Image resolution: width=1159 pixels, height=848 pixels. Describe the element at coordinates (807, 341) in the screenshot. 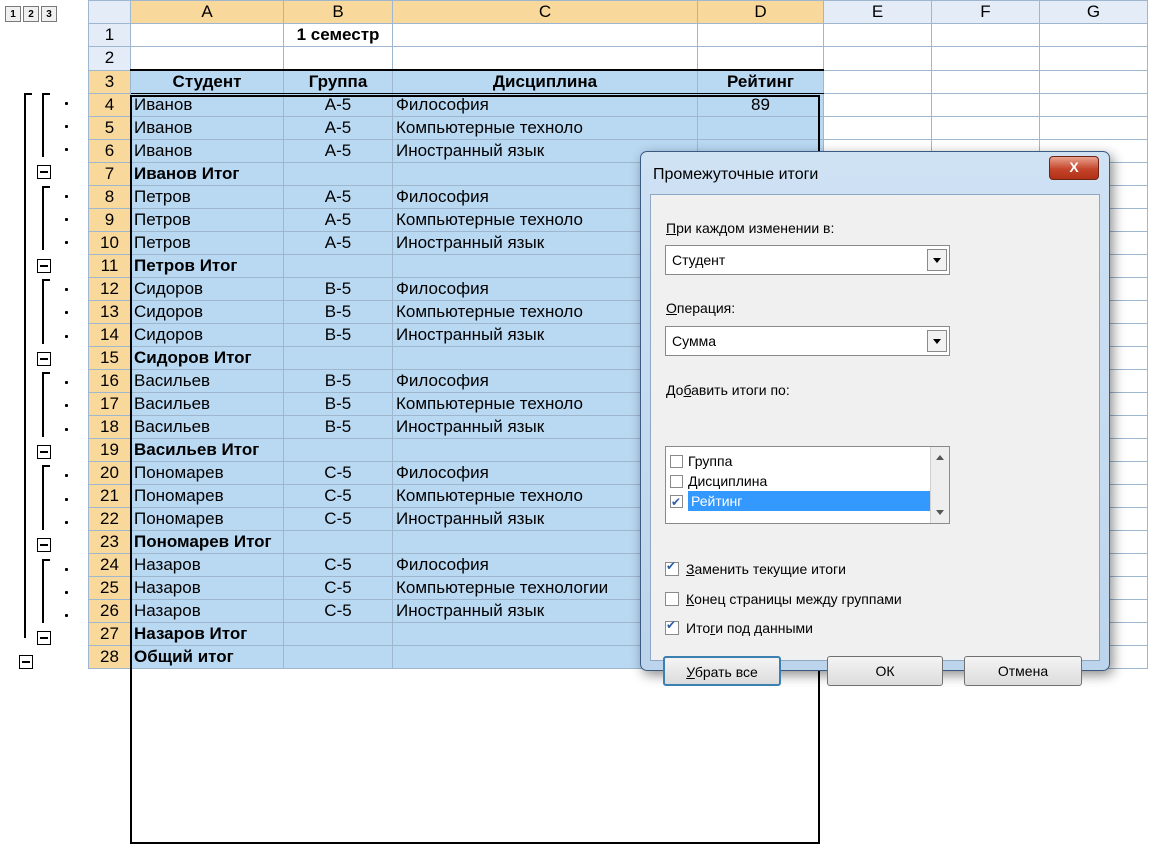

I see `operation-select: Сумма` at that location.